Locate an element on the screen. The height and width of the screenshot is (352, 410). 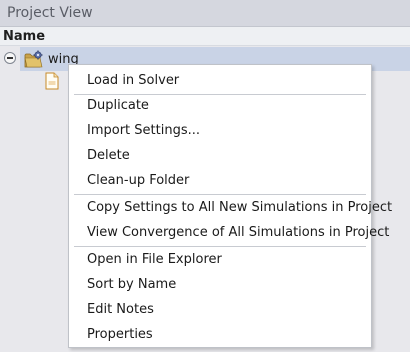
menu-item-properties: Properties is located at coordinates (220, 334).